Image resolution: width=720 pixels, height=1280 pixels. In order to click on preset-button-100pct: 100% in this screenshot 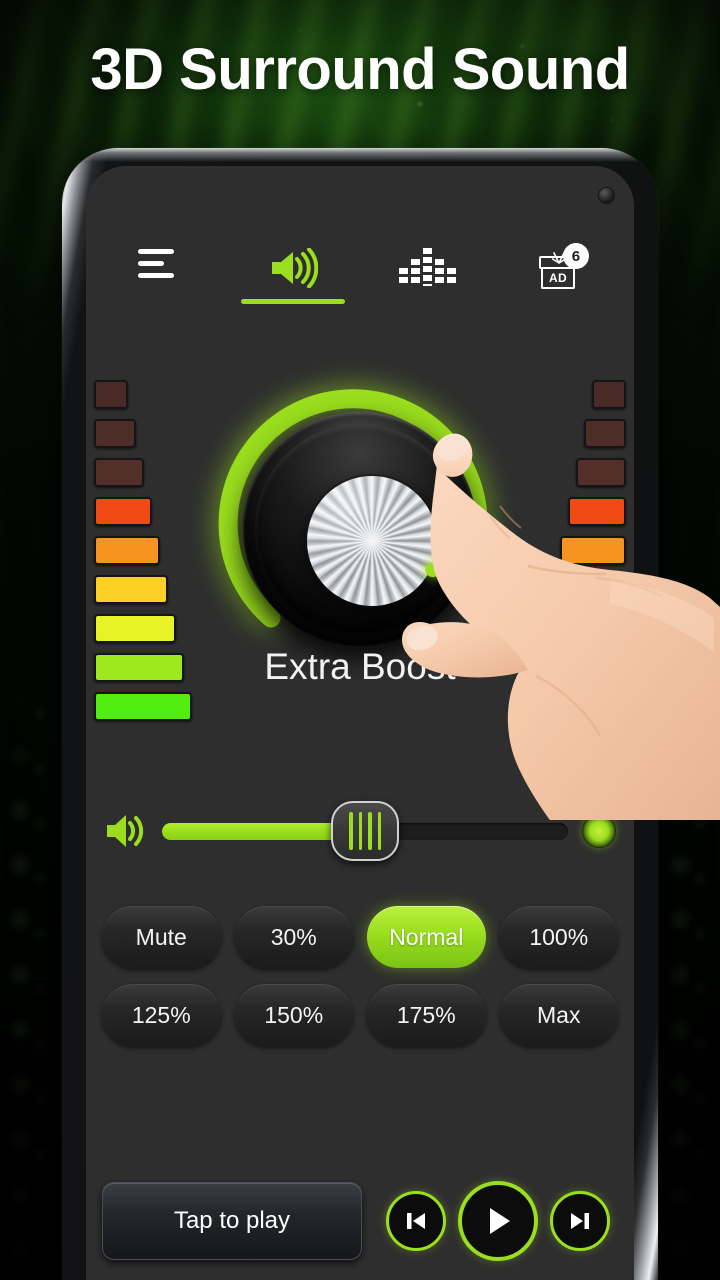, I will do `click(558, 937)`.